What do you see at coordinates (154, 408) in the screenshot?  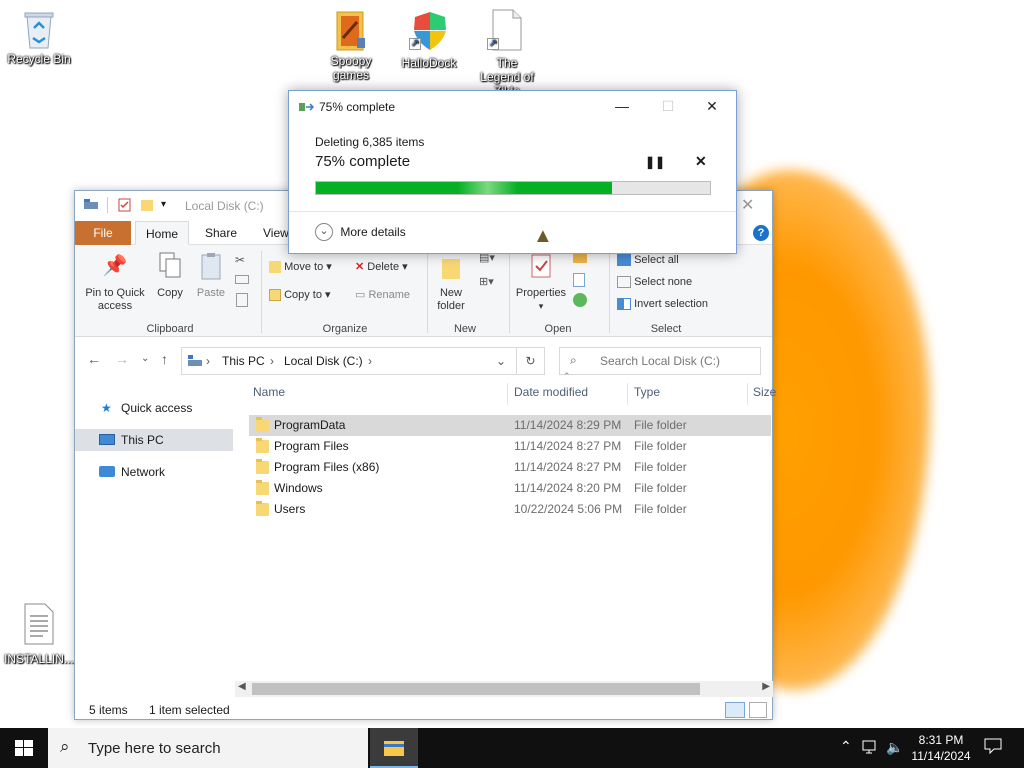 I see `nav-item-quick-access: ★ Quick access` at bounding box center [154, 408].